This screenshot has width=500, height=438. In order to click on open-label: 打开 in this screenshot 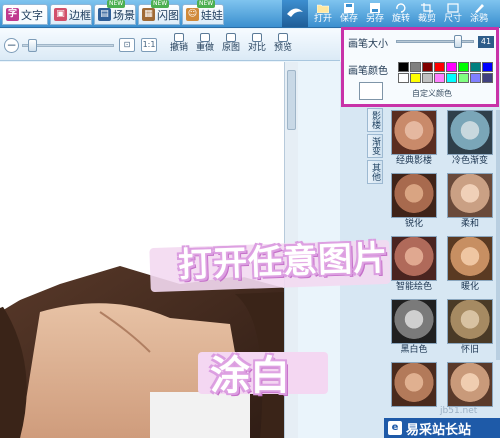, I will do `click(322, 19)`.